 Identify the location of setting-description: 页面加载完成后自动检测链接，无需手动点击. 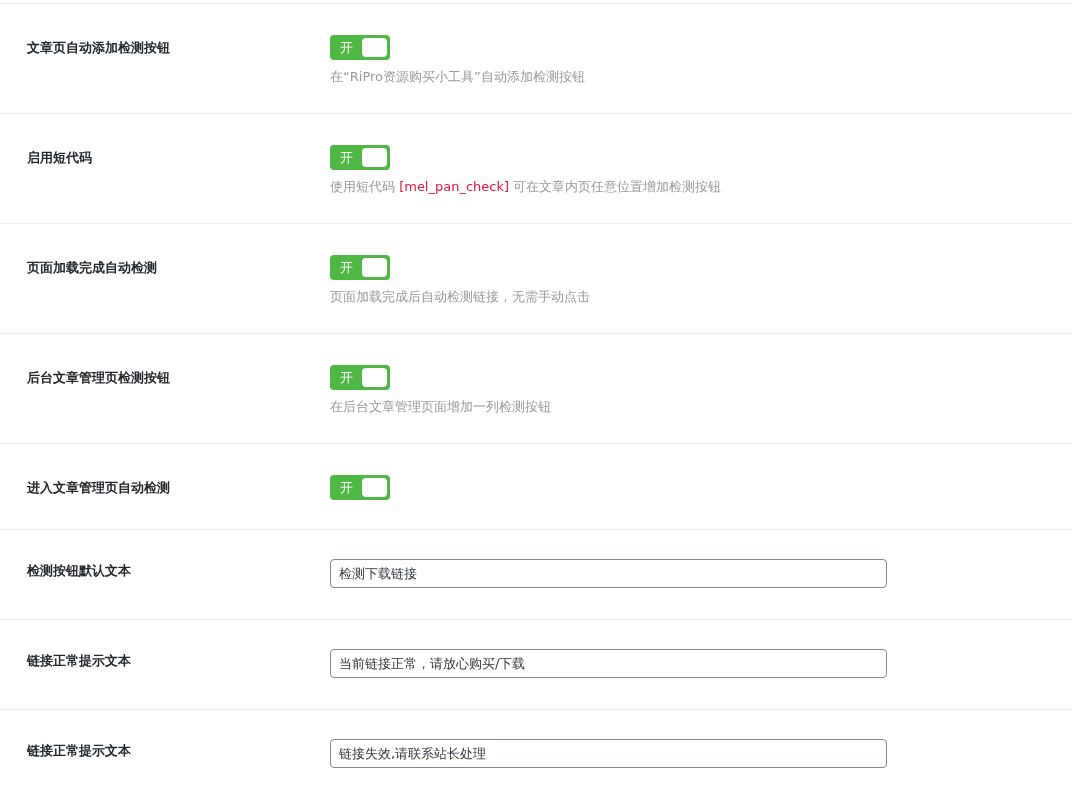
(460, 297).